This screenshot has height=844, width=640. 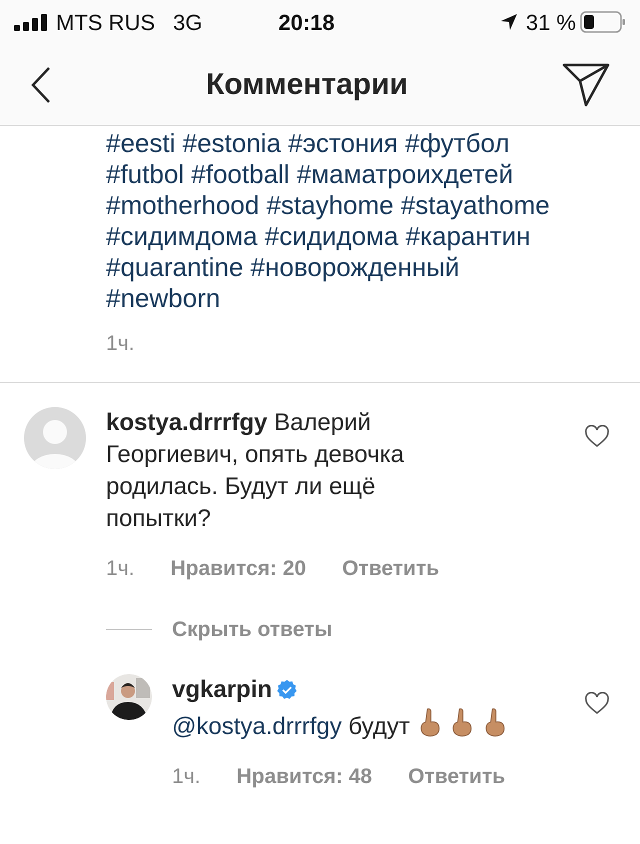 I want to click on comment-text: @kostya.drrrfgy будут, so click(x=342, y=724).